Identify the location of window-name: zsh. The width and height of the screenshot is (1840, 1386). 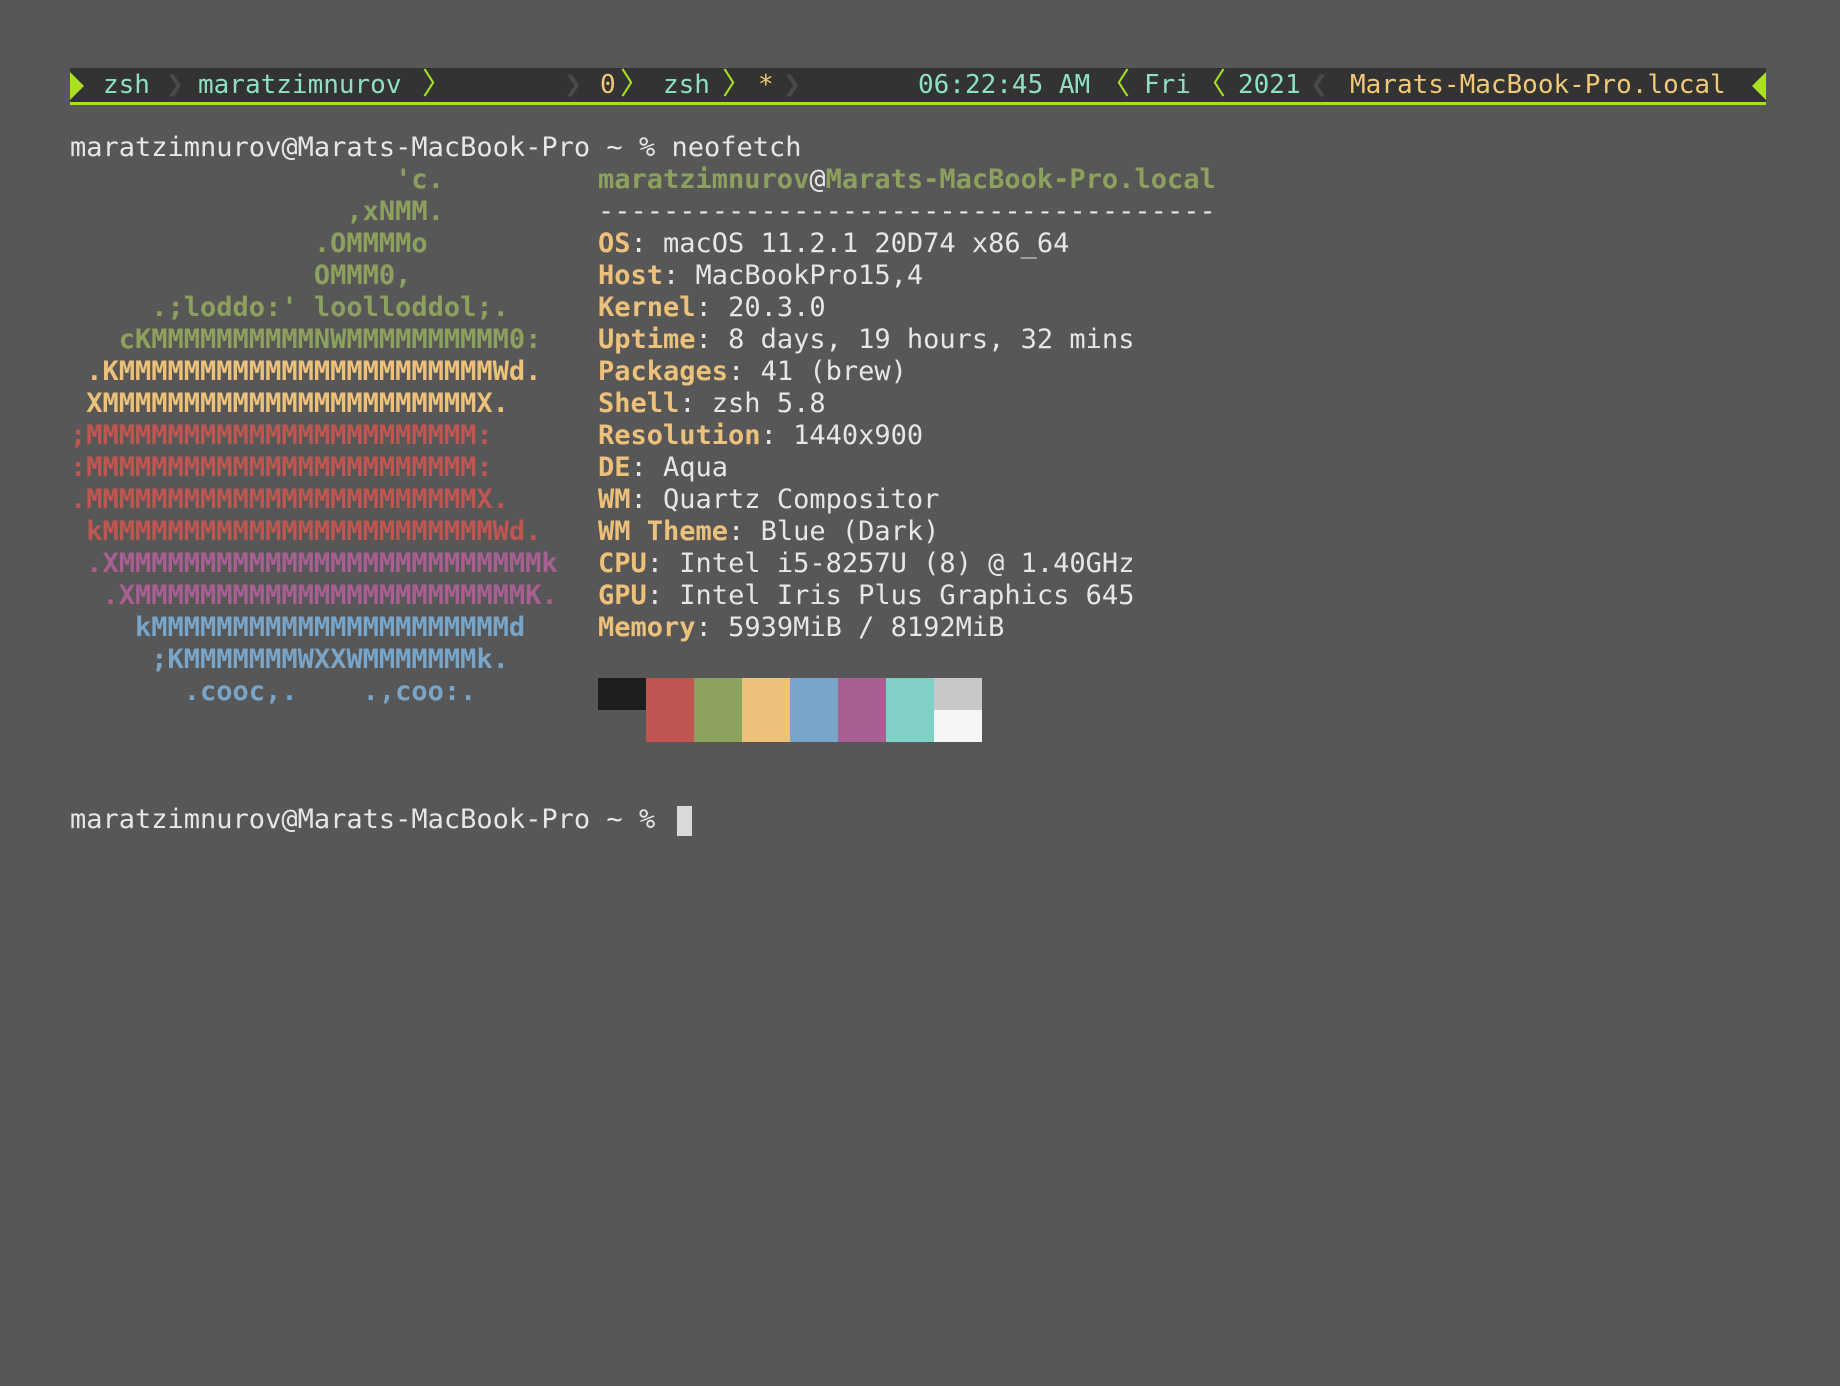
(686, 85).